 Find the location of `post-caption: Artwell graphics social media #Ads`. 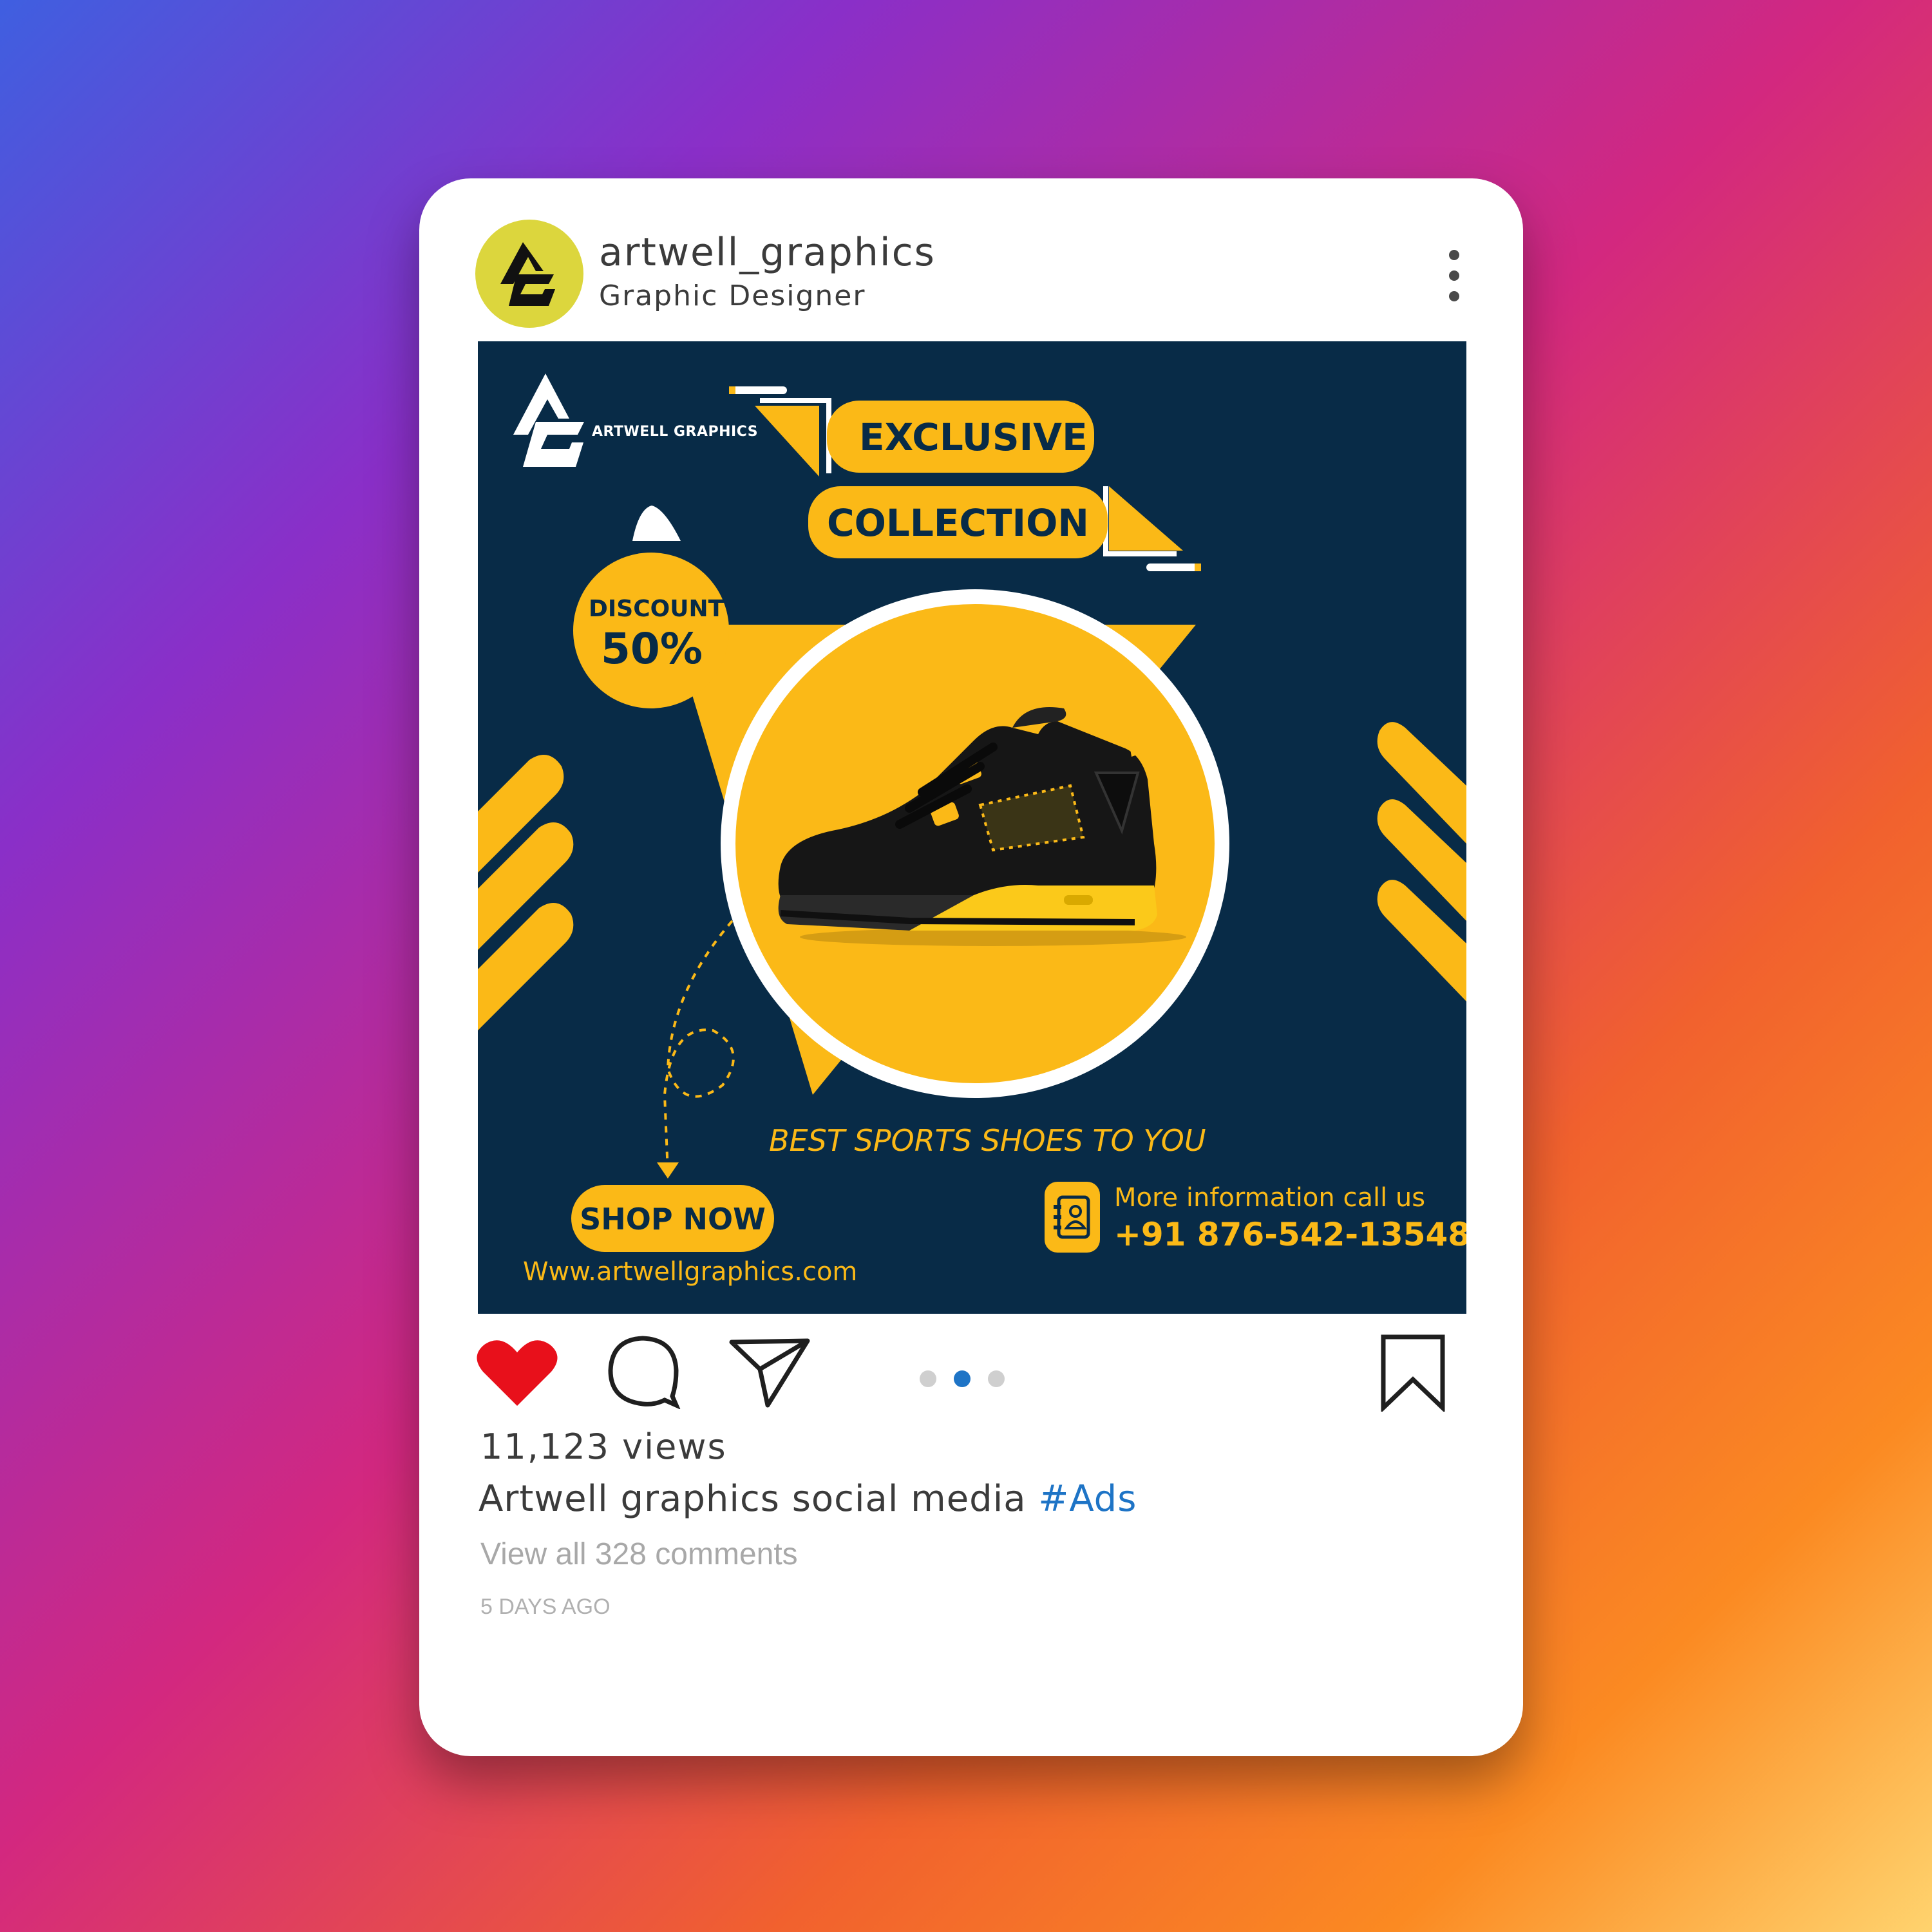

post-caption: Artwell graphics social media #Ads is located at coordinates (808, 1499).